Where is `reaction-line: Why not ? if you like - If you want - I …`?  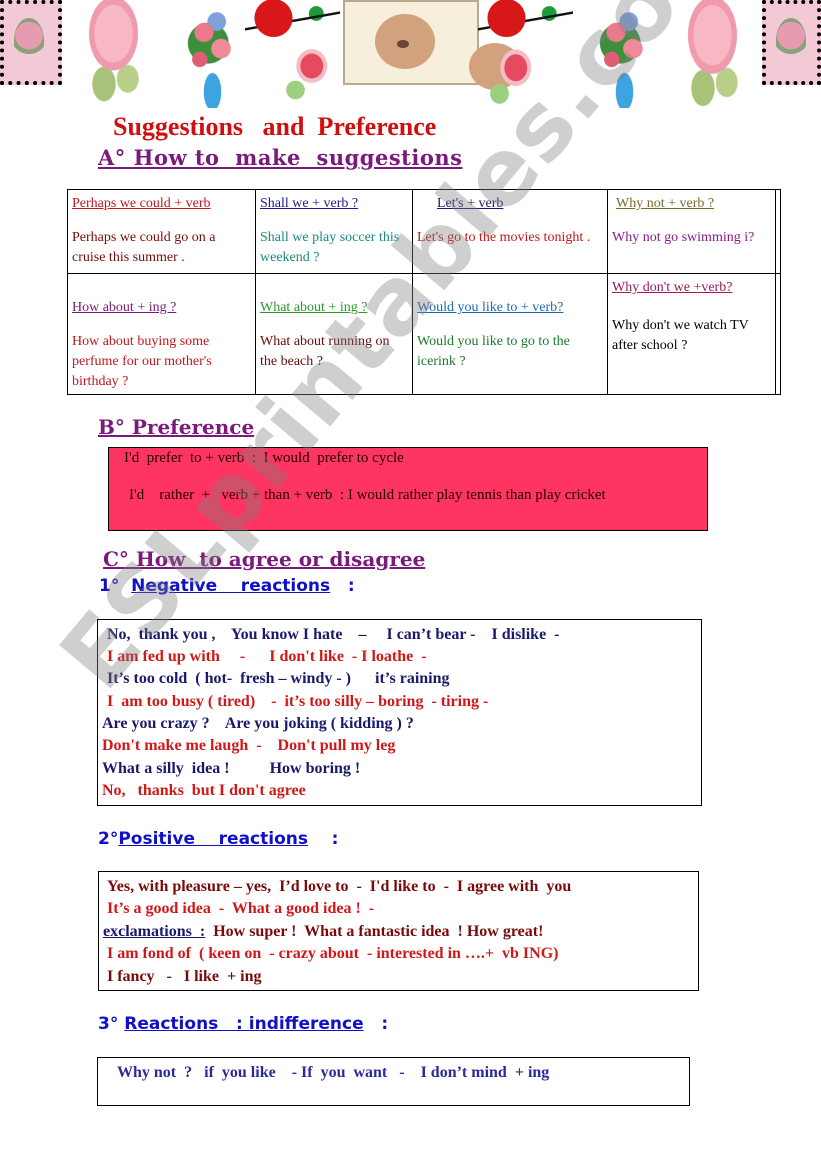
reaction-line: Why not ? if you like - If you want - I … is located at coordinates (333, 1072).